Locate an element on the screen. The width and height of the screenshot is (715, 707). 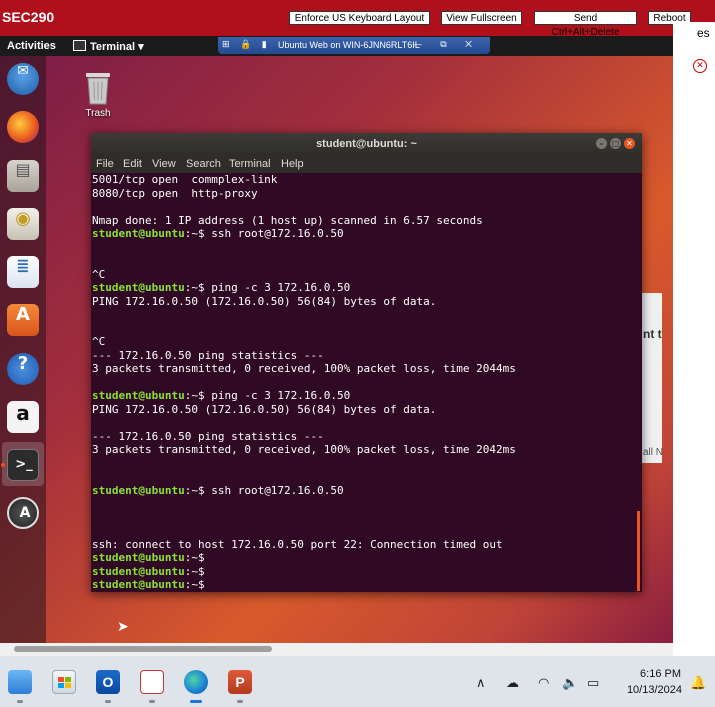
amazon-icon: a is located at coordinates (23, 417).